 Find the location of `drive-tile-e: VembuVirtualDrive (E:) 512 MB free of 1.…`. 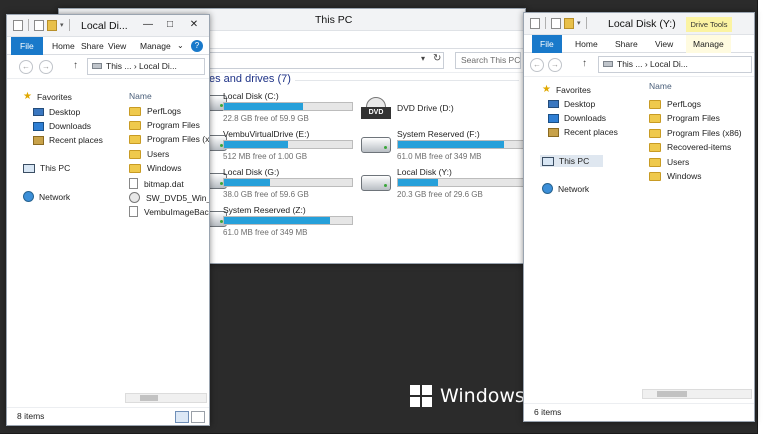

drive-tile-e: VembuVirtualDrive (E:) 512 MB free of 1.… is located at coordinates (303, 147).